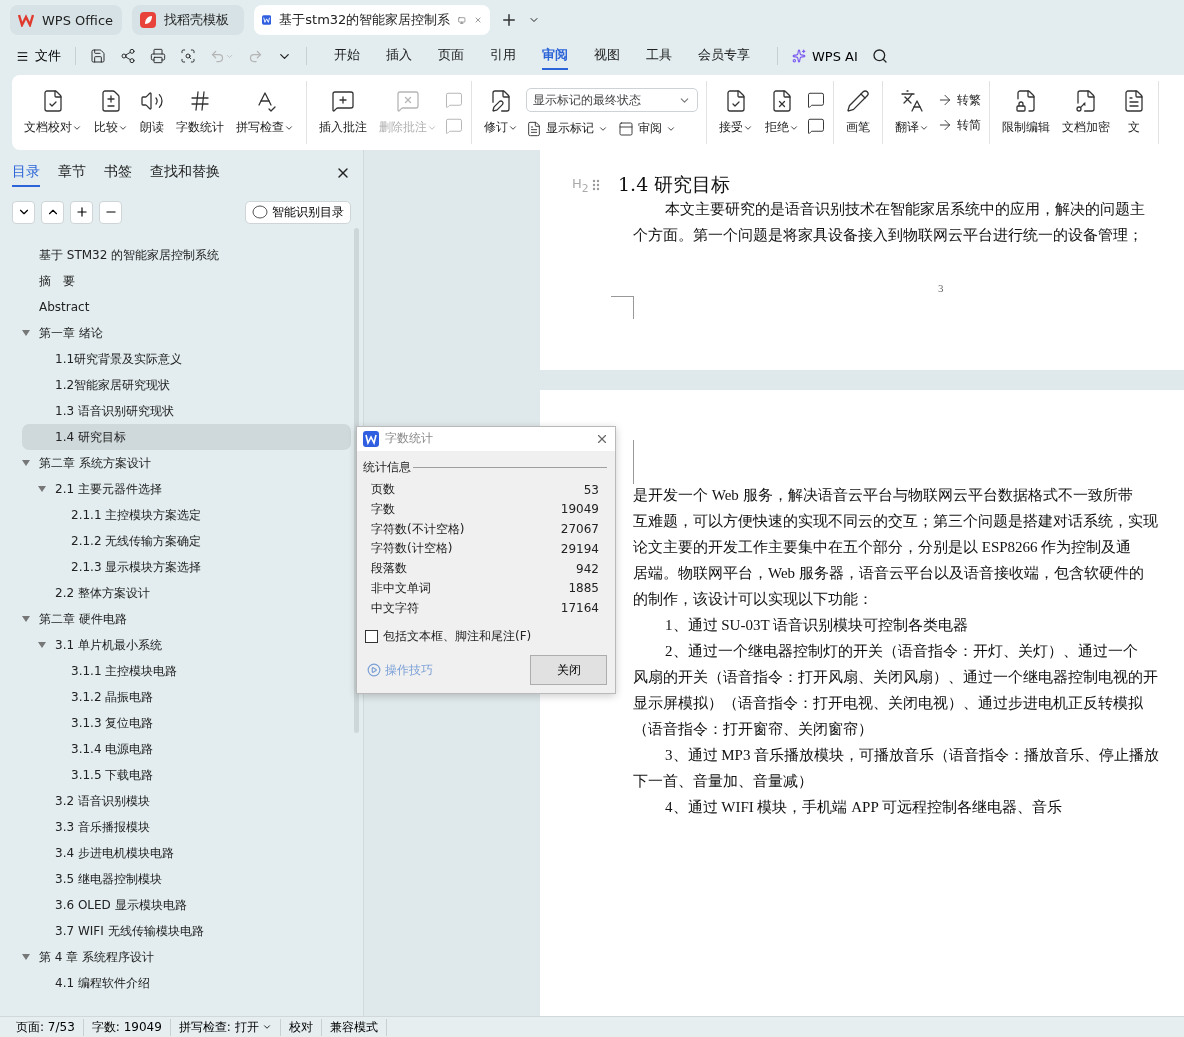 The image size is (1184, 1037). Describe the element at coordinates (66, 20) in the screenshot. I see `document-tab: WPS Office` at that location.